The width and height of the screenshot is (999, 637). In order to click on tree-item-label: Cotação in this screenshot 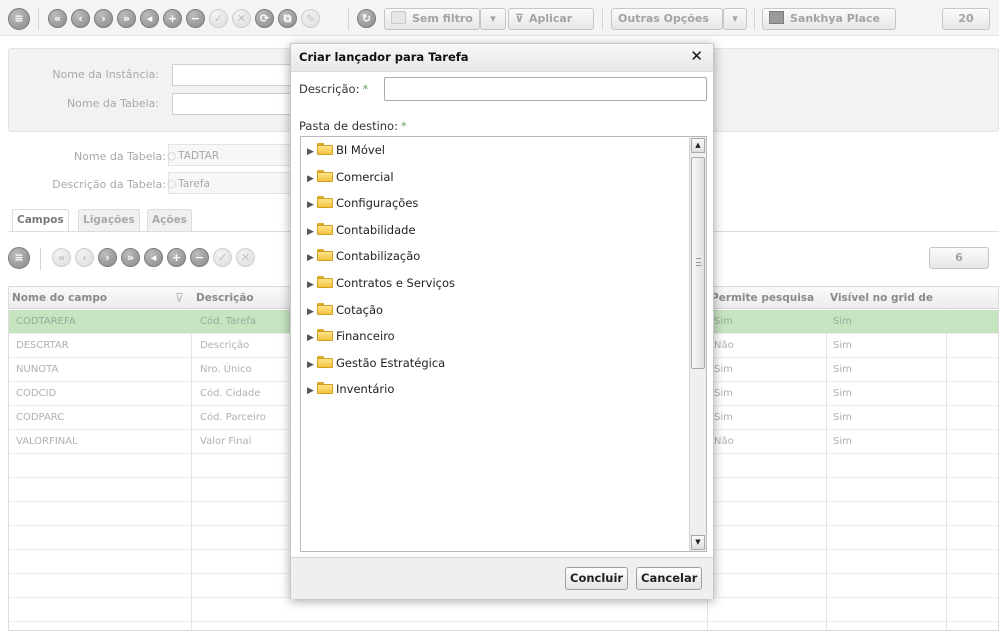, I will do `click(360, 310)`.